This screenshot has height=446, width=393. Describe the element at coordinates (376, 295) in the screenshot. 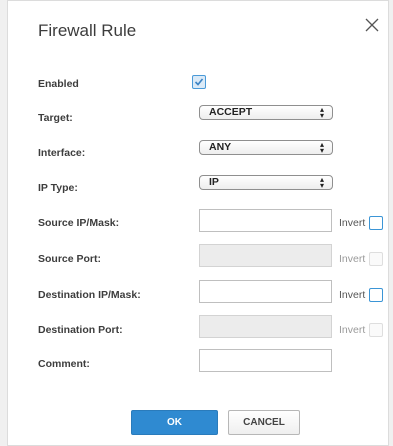

I see `dest-ip-invert-checkbox` at that location.